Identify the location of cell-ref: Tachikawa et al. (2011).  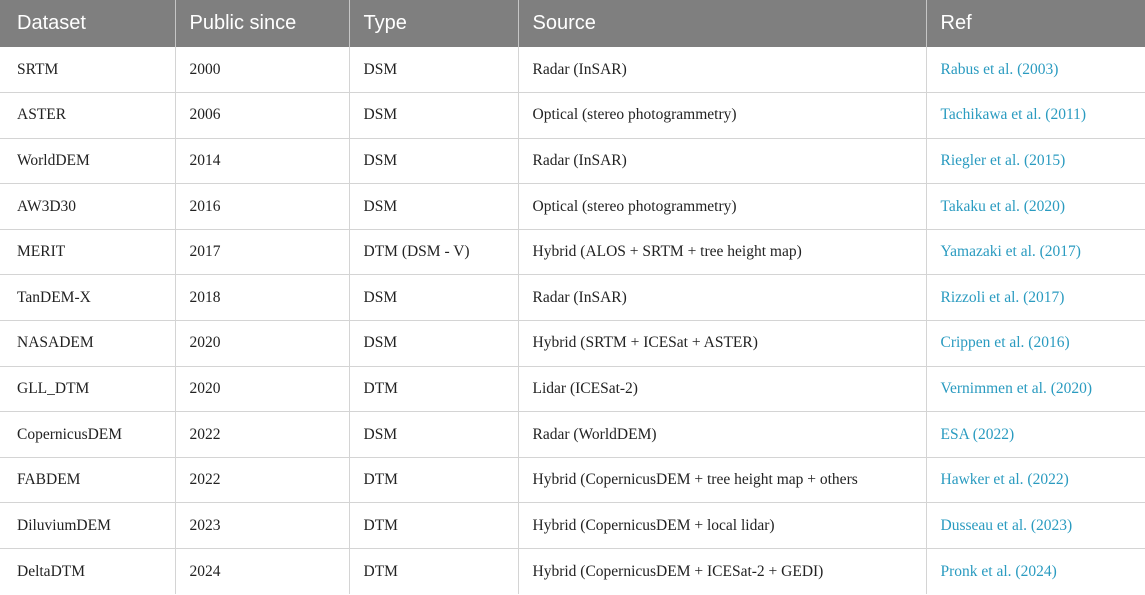
(1035, 115).